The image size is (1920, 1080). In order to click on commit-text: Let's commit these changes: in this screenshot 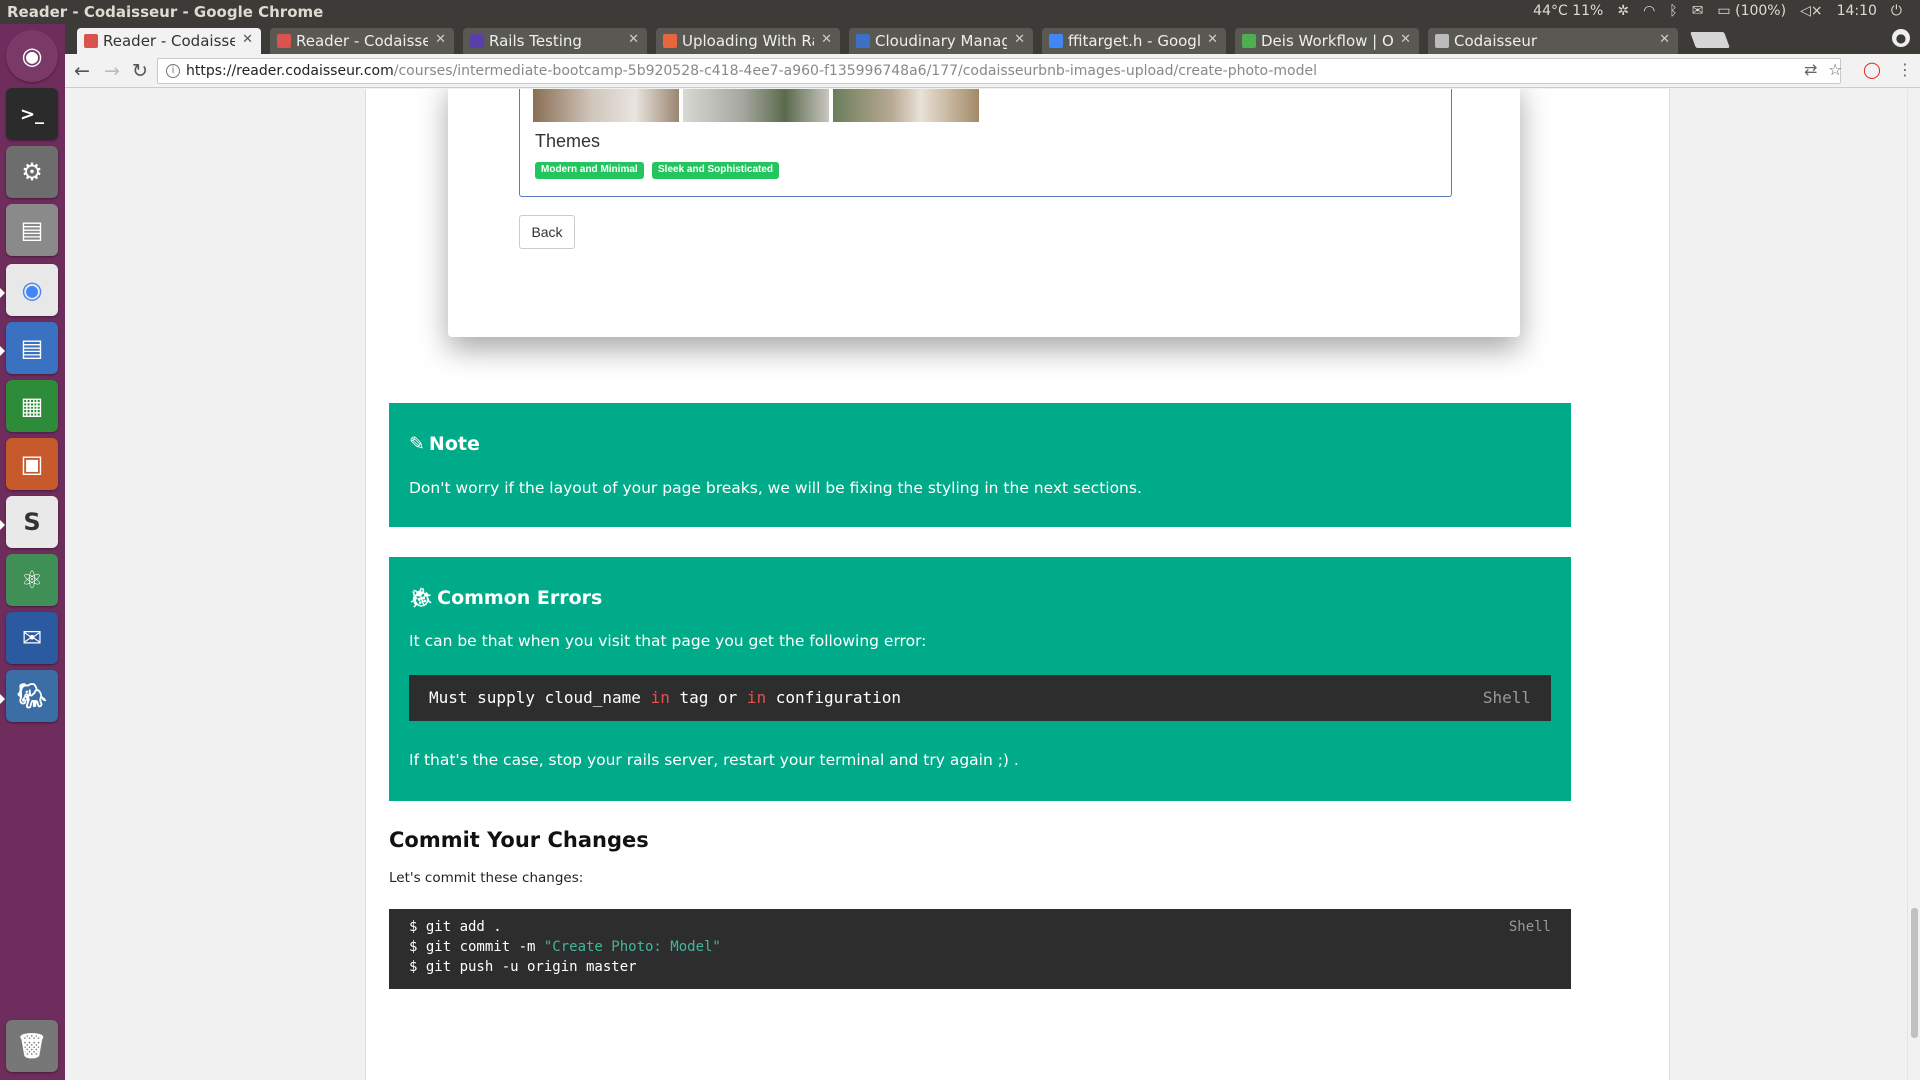, I will do `click(486, 878)`.